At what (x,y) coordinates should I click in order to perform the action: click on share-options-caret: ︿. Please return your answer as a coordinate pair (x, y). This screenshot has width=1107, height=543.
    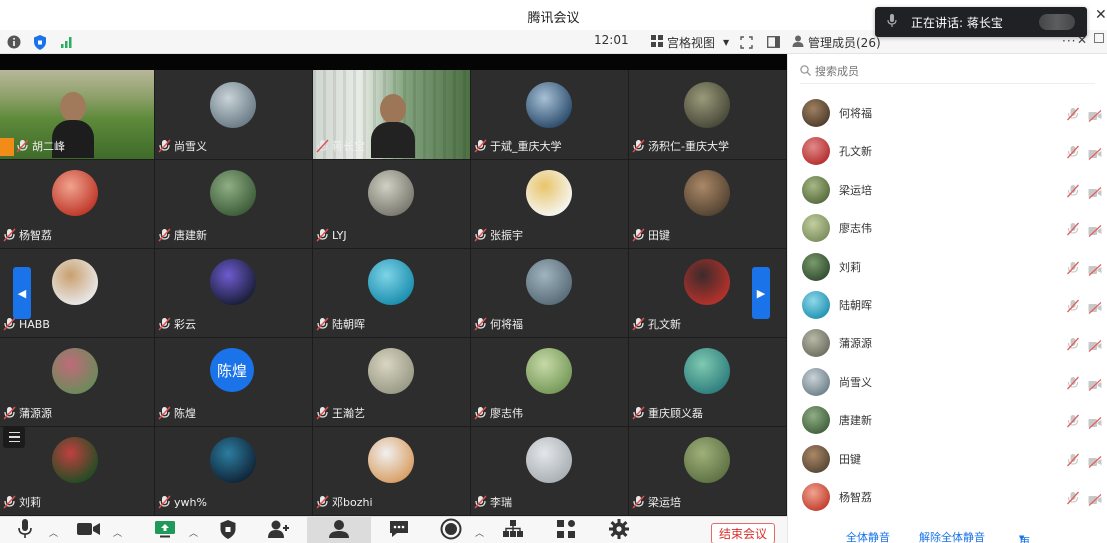
    Looking at the image, I should click on (193, 532).